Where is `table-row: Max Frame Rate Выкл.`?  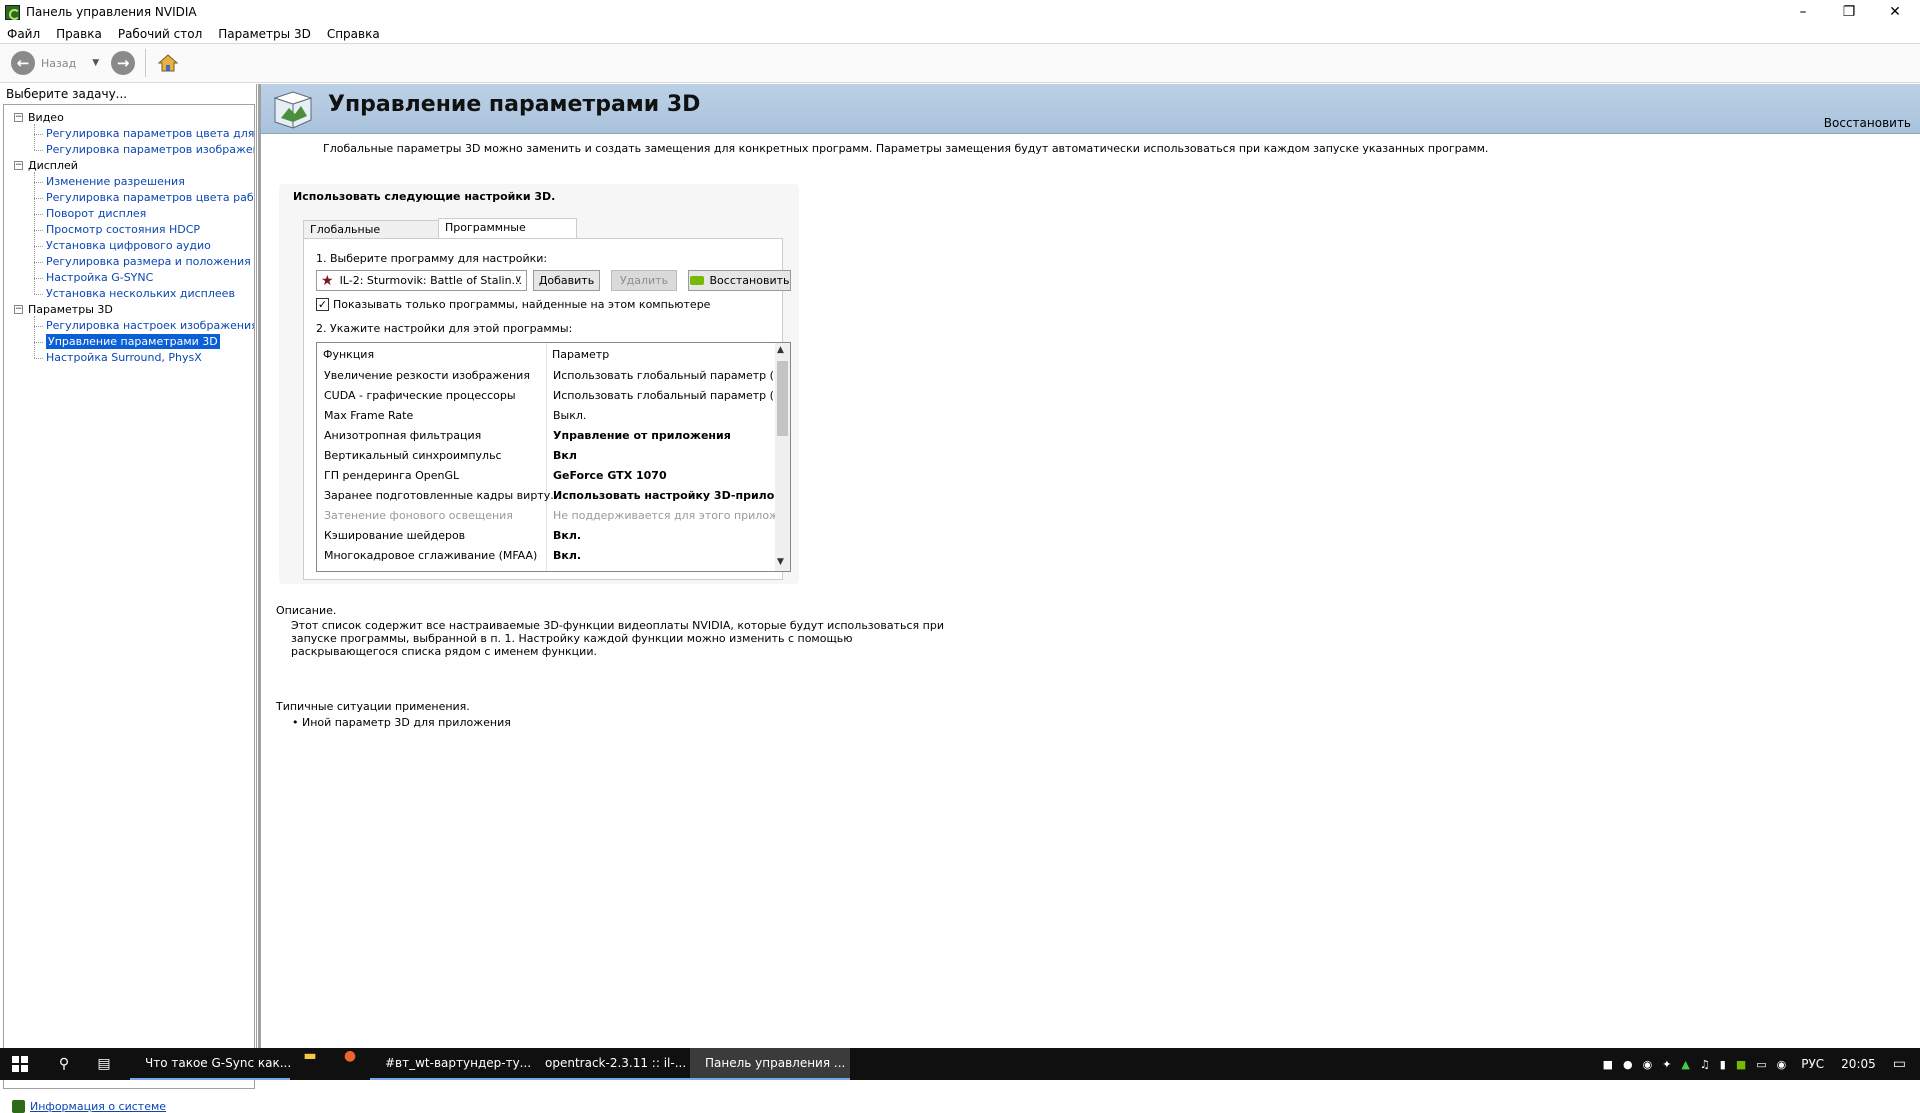 table-row: Max Frame Rate Выкл. is located at coordinates (547, 415).